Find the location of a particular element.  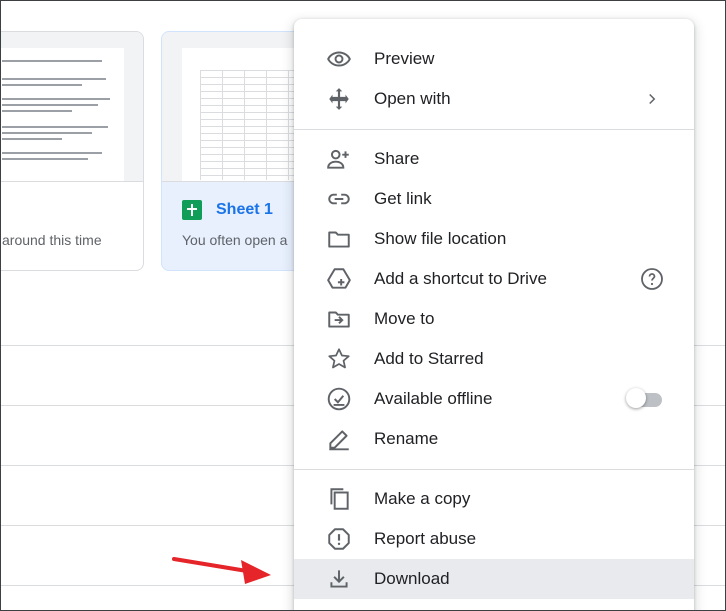

annotation-arrow-icon is located at coordinates (221, 570).